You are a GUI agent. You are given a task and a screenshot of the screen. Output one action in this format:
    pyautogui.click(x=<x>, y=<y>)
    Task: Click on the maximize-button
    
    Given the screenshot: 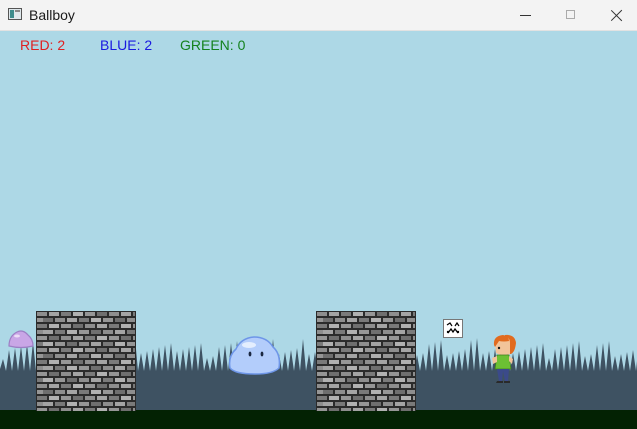 What is the action you would take?
    pyautogui.click(x=571, y=15)
    